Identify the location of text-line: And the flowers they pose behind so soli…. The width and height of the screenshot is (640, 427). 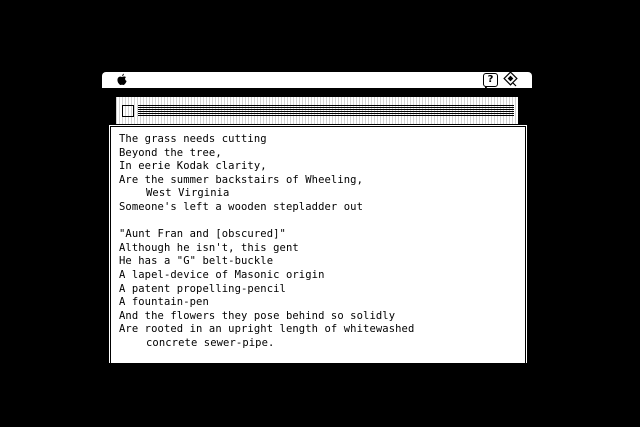
(257, 315).